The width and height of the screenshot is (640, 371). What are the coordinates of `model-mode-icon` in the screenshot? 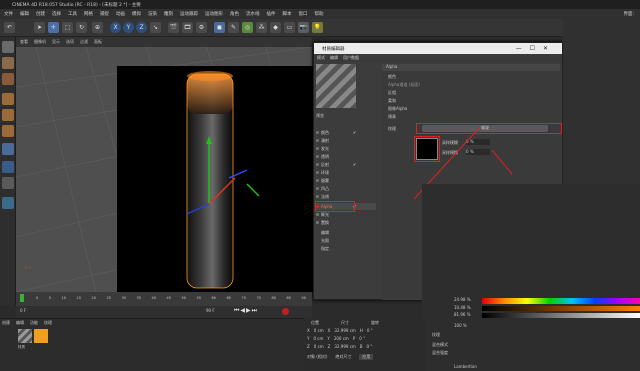 It's located at (8, 47).